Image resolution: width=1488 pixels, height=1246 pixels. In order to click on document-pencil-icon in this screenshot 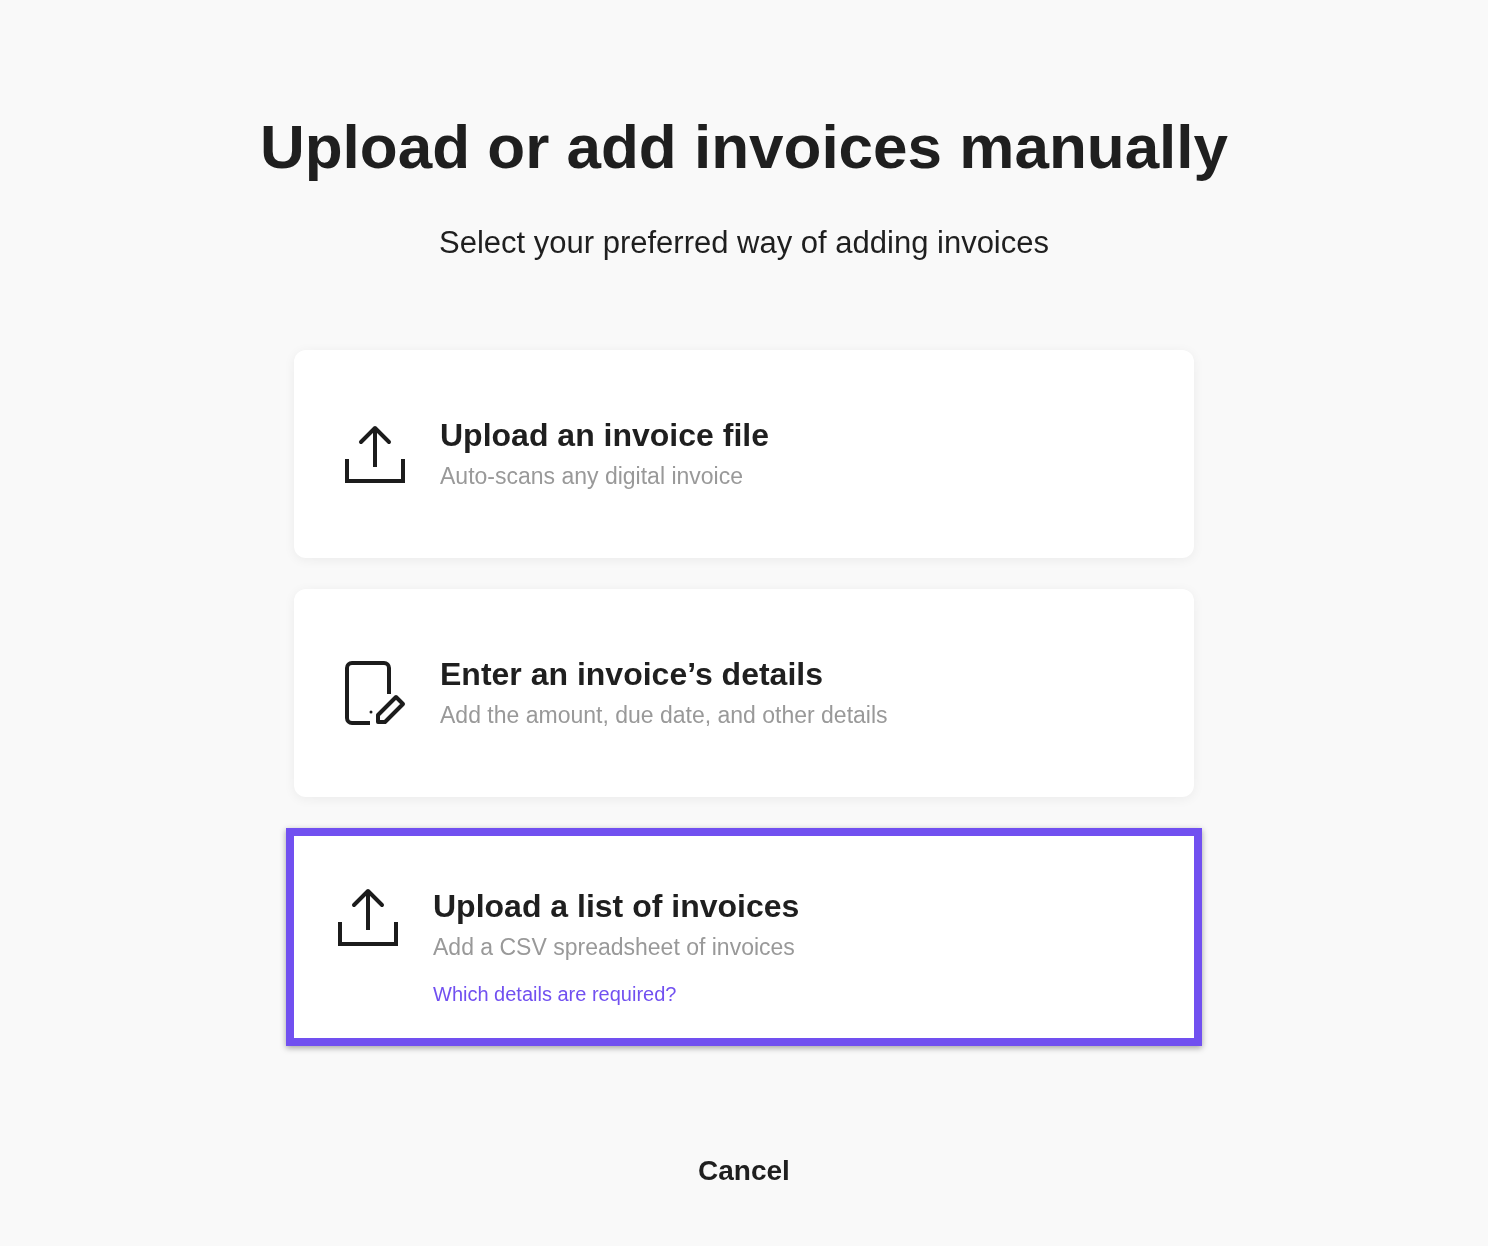, I will do `click(375, 693)`.